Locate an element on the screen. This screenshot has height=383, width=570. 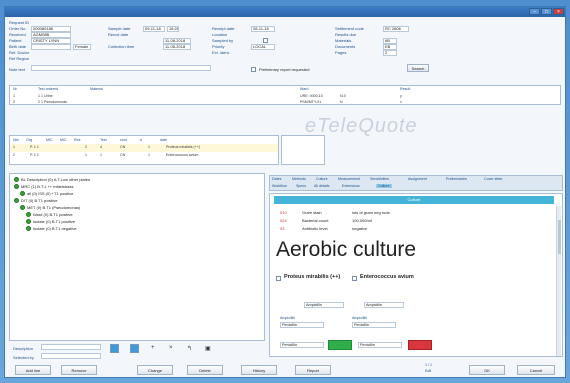
list-icon is located at coordinates (134, 348).